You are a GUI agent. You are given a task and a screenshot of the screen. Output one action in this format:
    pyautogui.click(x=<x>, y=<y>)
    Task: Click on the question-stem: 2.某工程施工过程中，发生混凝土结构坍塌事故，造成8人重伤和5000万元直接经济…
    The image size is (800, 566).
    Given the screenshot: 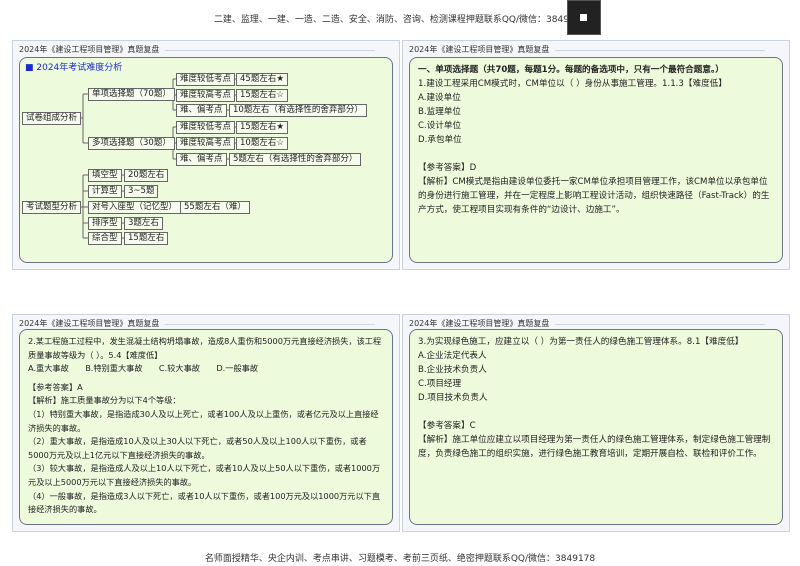 What is the action you would take?
    pyautogui.click(x=205, y=348)
    